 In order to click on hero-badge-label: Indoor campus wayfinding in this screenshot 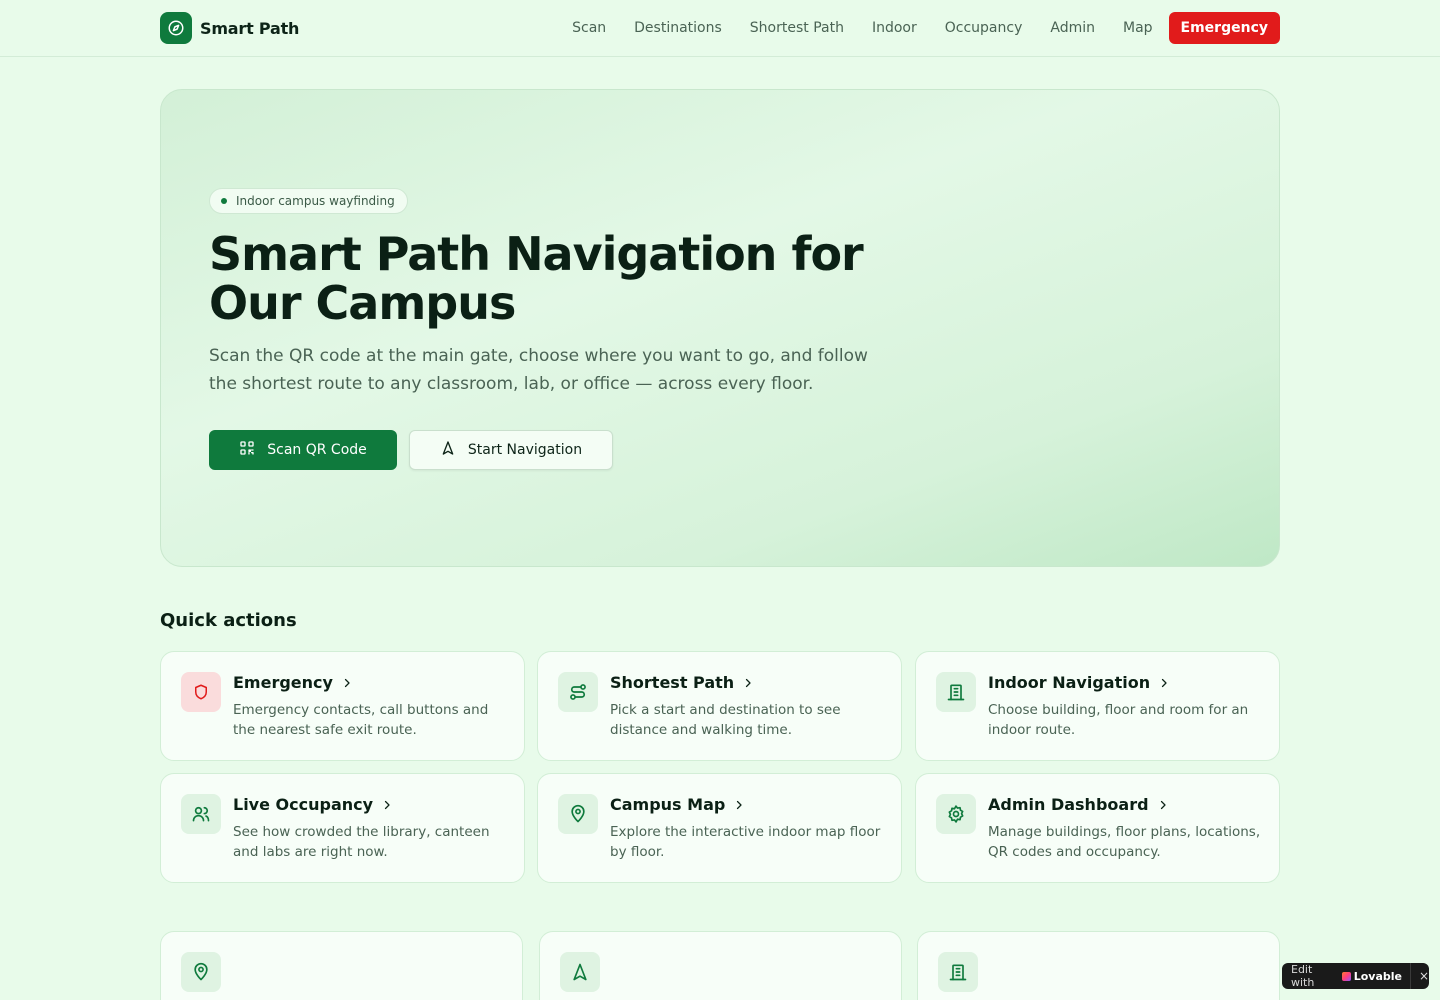, I will do `click(315, 201)`.